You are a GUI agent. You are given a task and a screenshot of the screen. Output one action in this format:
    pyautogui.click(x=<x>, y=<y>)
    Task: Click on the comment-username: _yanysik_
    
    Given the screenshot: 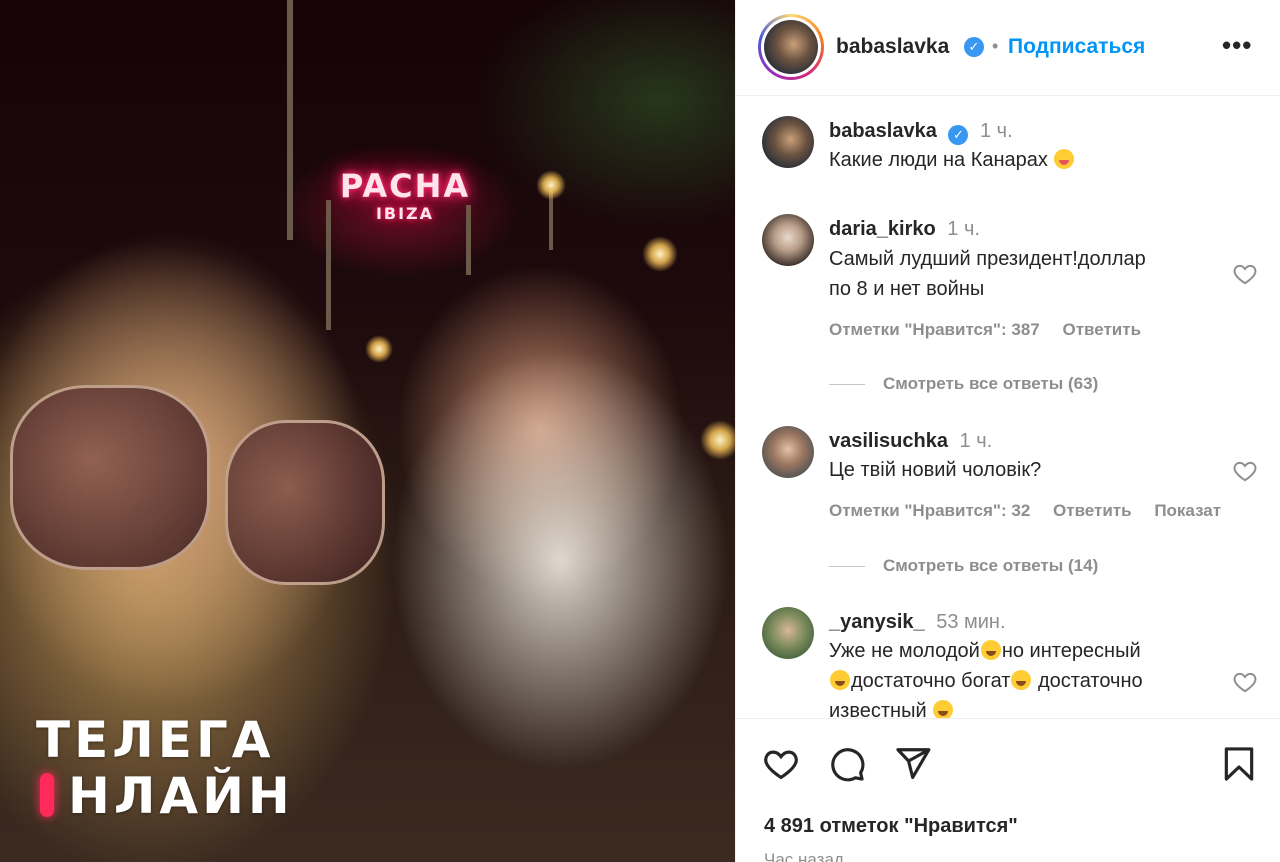 What is the action you would take?
    pyautogui.click(x=877, y=622)
    